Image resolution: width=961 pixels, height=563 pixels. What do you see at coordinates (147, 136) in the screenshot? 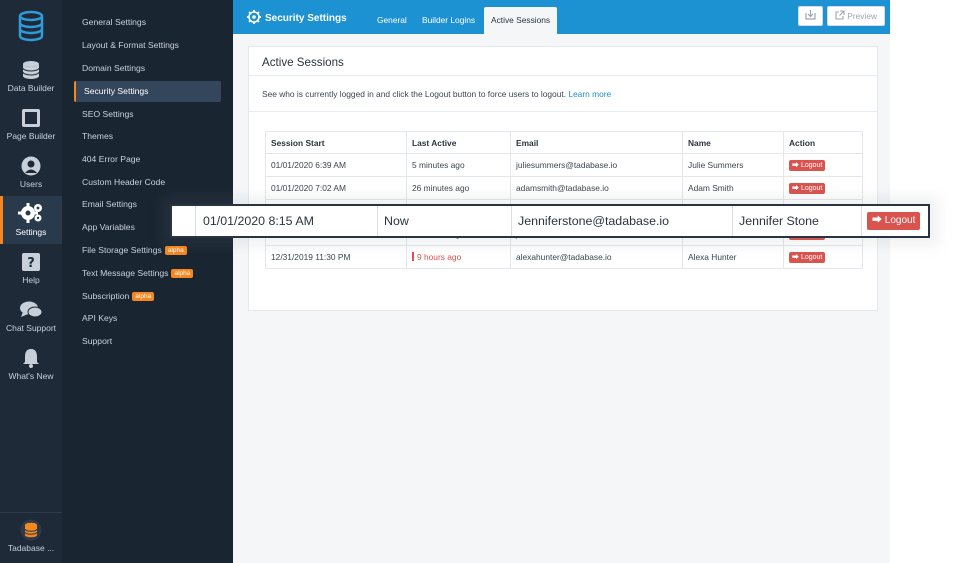
I see `submenu-item-themes: Themes` at bounding box center [147, 136].